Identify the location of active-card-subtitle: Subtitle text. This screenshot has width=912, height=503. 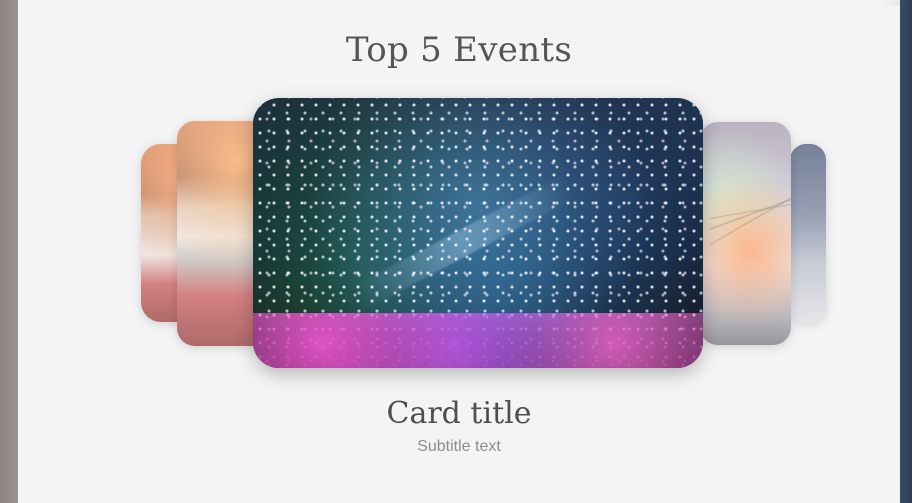
(459, 446).